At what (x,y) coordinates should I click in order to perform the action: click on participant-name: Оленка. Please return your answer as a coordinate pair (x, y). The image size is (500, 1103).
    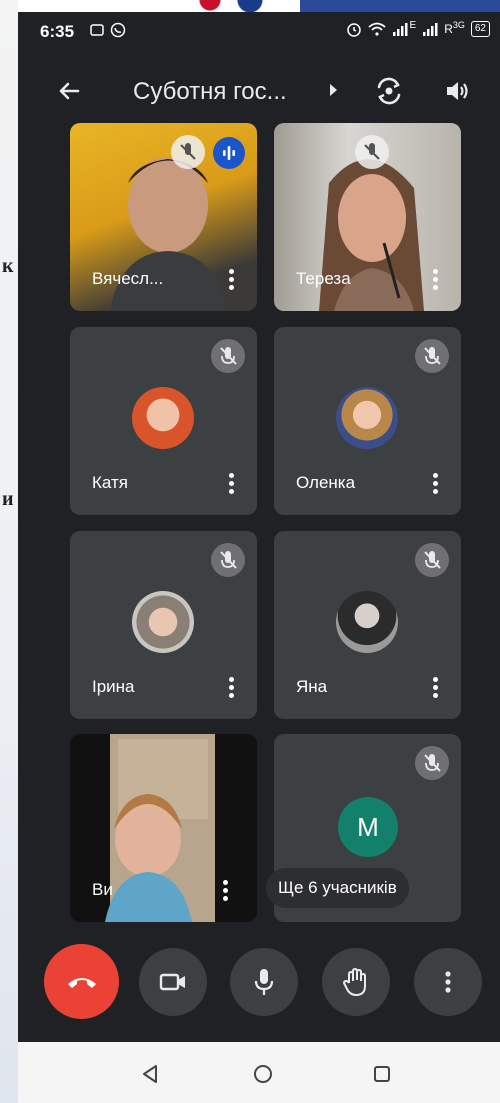
    Looking at the image, I should click on (326, 482).